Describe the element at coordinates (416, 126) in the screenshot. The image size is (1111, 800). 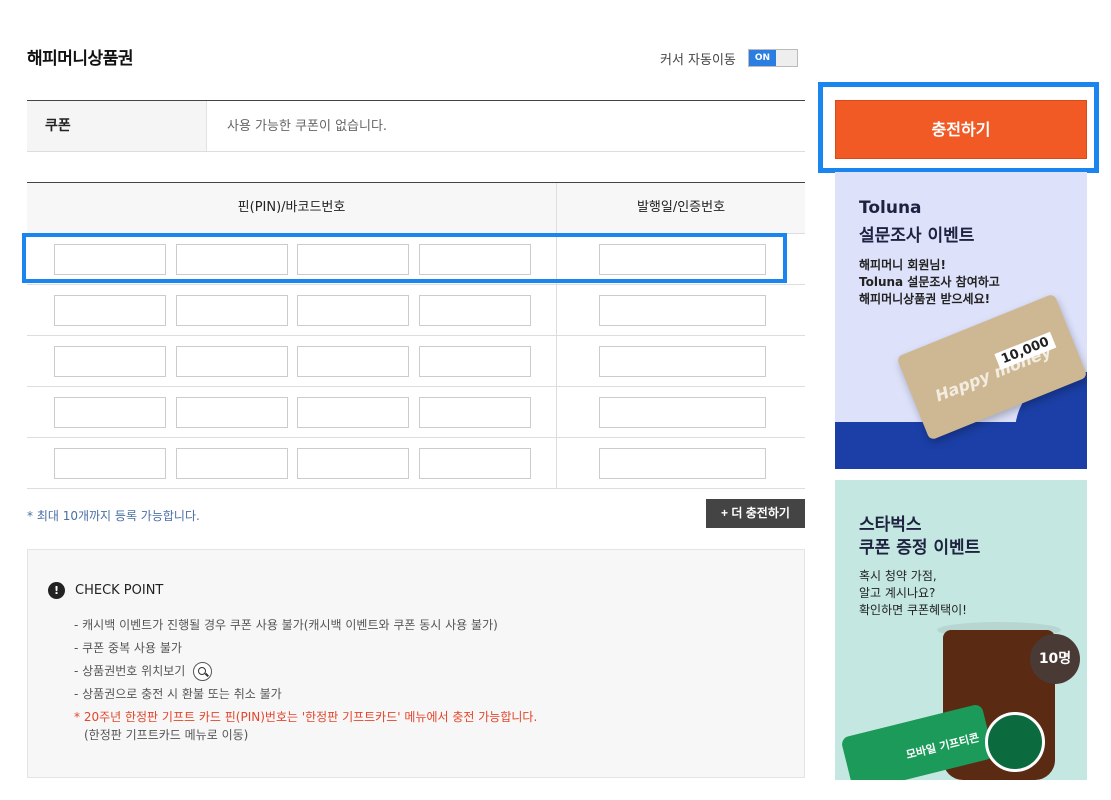
I see `coupon-row: 쿠폰 사용 가능한 쿠폰이 없습니다.` at that location.